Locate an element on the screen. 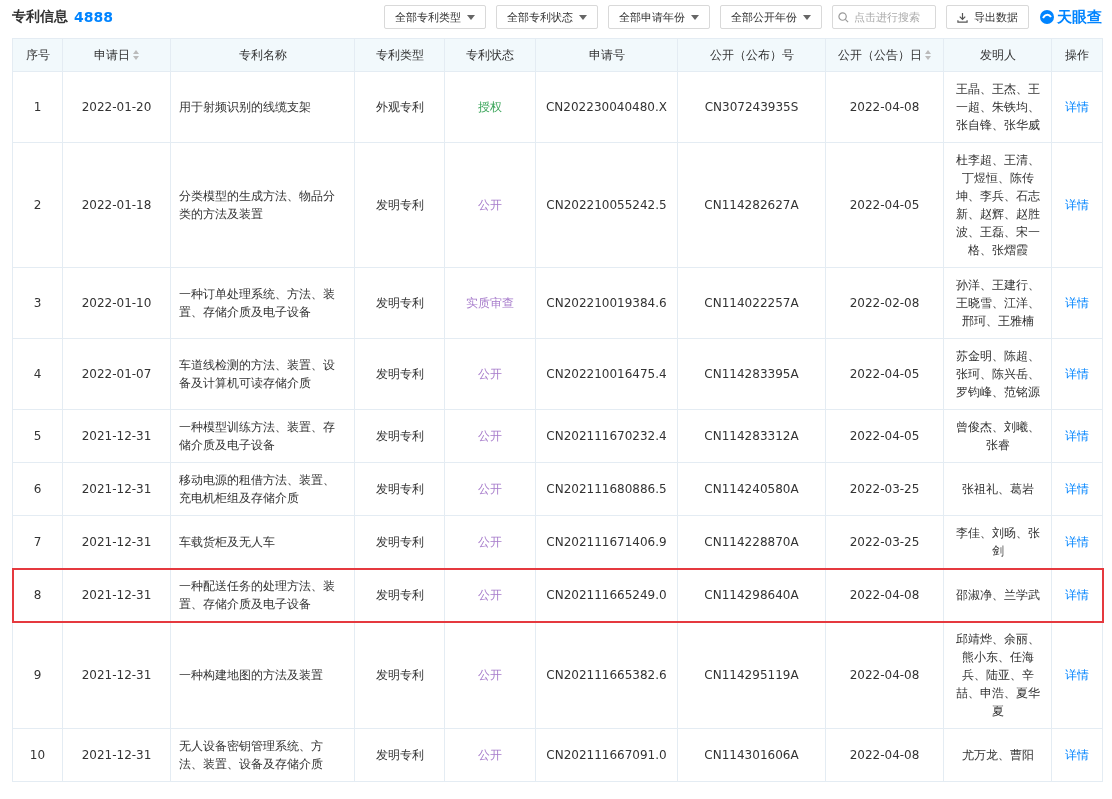 This screenshot has height=799, width=1112. column-header: 申请号 is located at coordinates (606, 55).